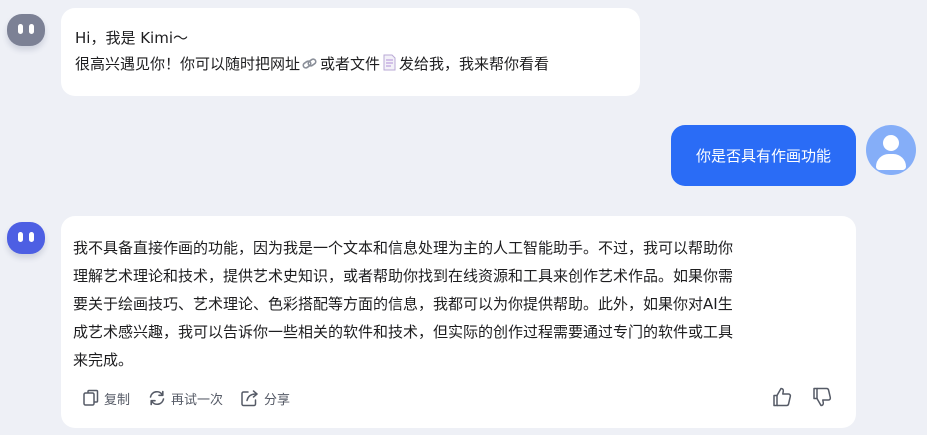 The image size is (927, 435). What do you see at coordinates (91, 397) in the screenshot?
I see `copy-icon` at bounding box center [91, 397].